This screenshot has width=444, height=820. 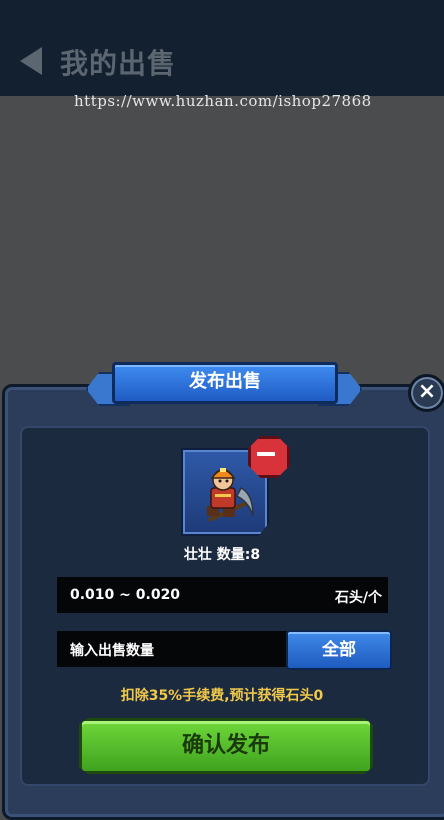 What do you see at coordinates (426, 393) in the screenshot?
I see `close-button: ×` at bounding box center [426, 393].